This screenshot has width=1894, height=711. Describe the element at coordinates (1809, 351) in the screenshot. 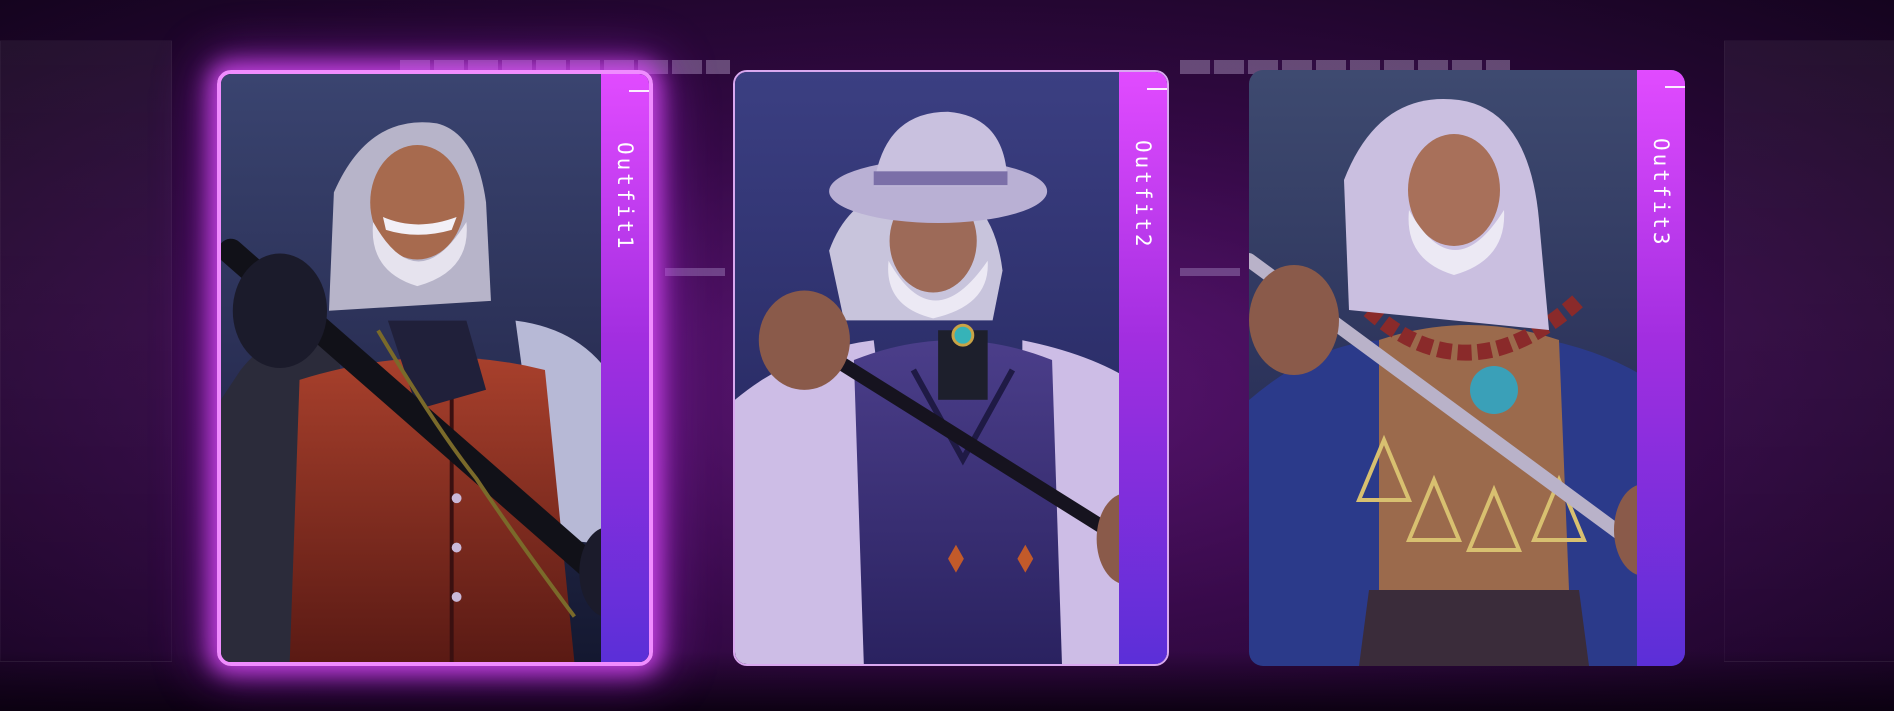

I see `background-wall-right` at that location.